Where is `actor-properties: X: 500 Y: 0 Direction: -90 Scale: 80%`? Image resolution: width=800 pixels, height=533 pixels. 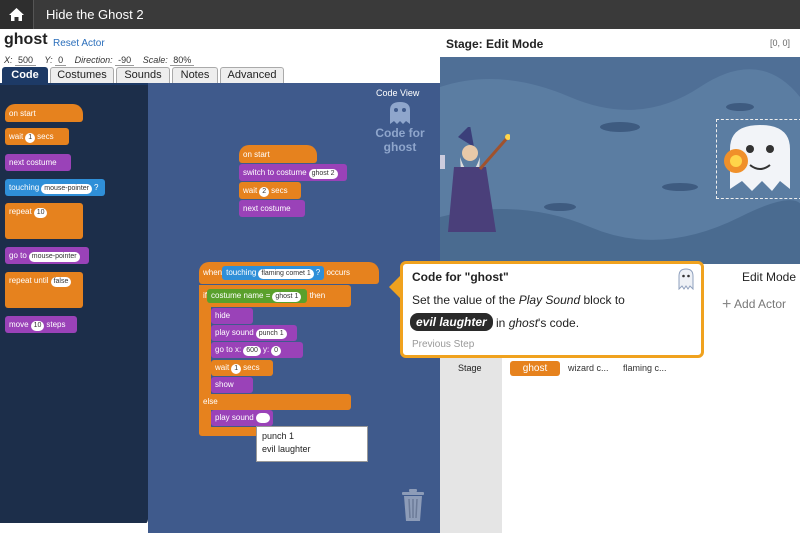
actor-properties: X: 500 Y: 0 Direction: -90 Scale: 80% is located at coordinates (102, 60).